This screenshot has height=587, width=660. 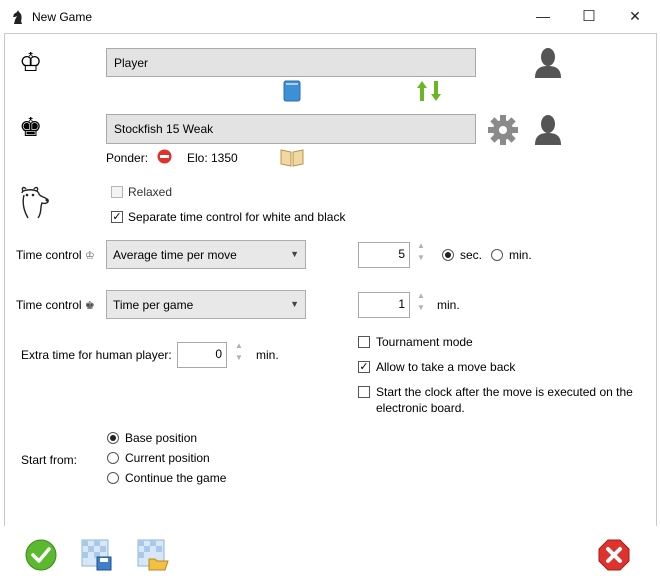 What do you see at coordinates (153, 555) in the screenshot?
I see `open-settings-folder-icon` at bounding box center [153, 555].